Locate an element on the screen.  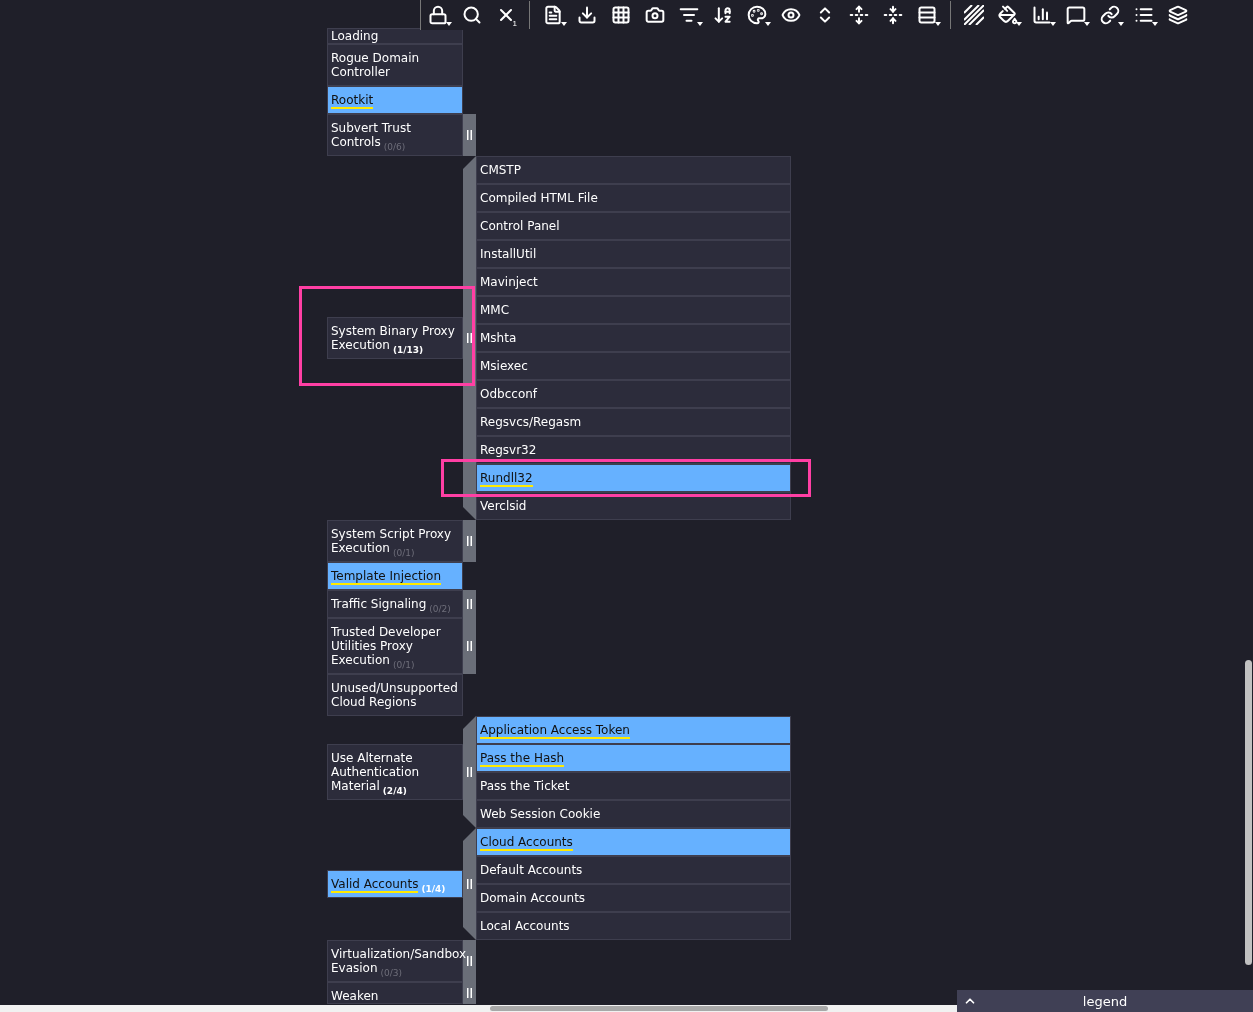
technique-cell: Trusted Developer Utilities Proxy Execution $_{(0/1)}$ is located at coordinates (395, 646).